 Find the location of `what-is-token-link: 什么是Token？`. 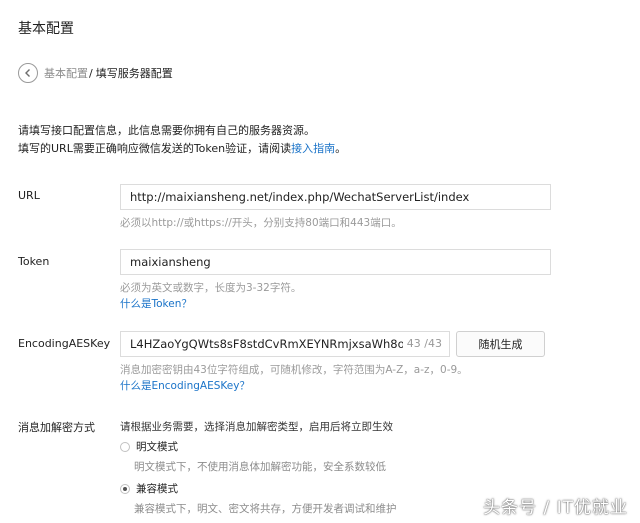

what-is-token-link: 什么是Token？ is located at coordinates (156, 303).